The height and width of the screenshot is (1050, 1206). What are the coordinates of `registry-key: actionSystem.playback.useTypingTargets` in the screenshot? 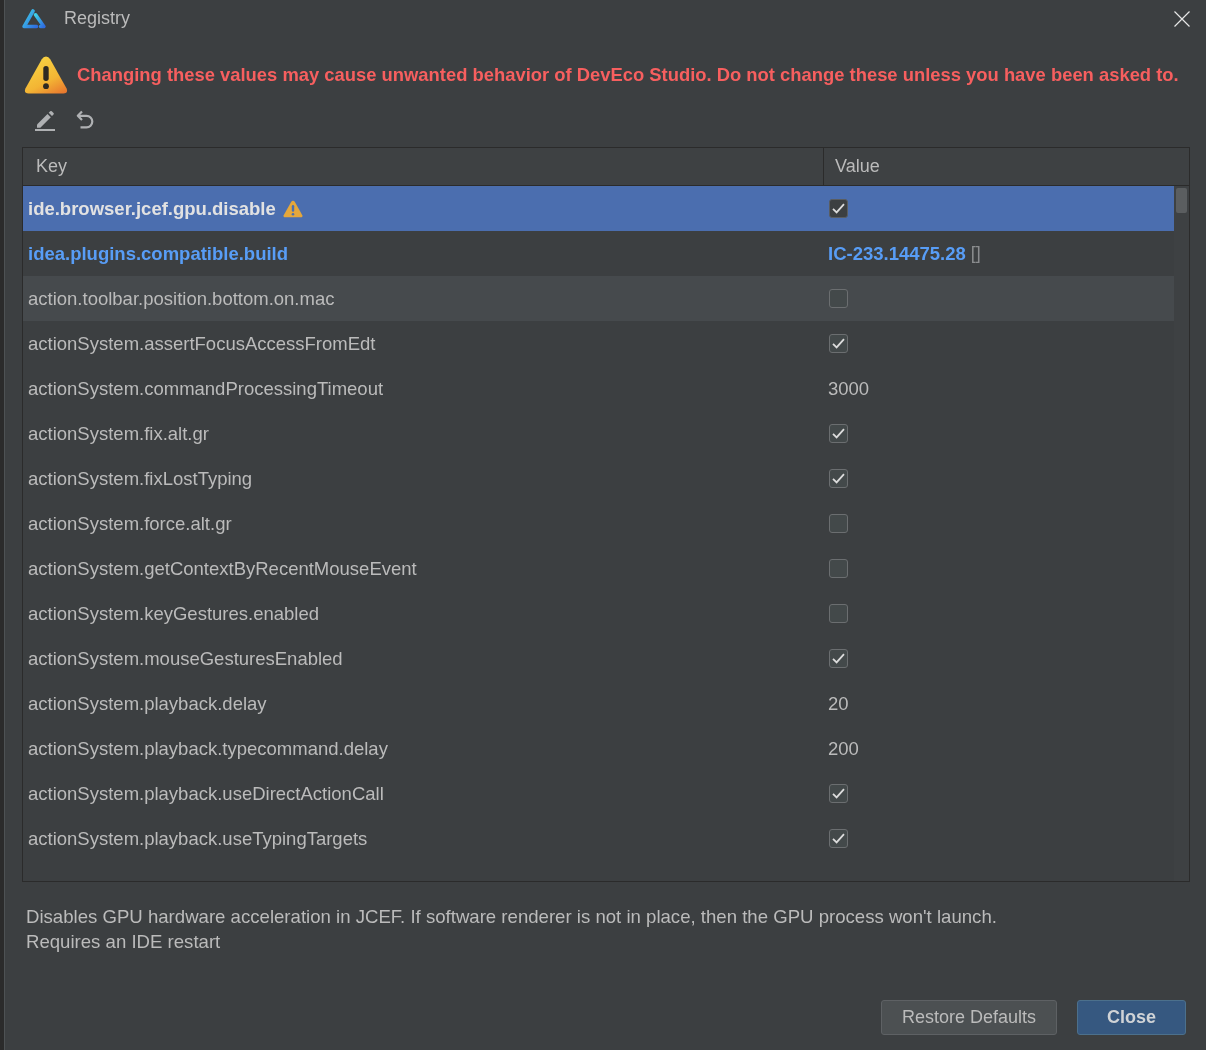 It's located at (198, 838).